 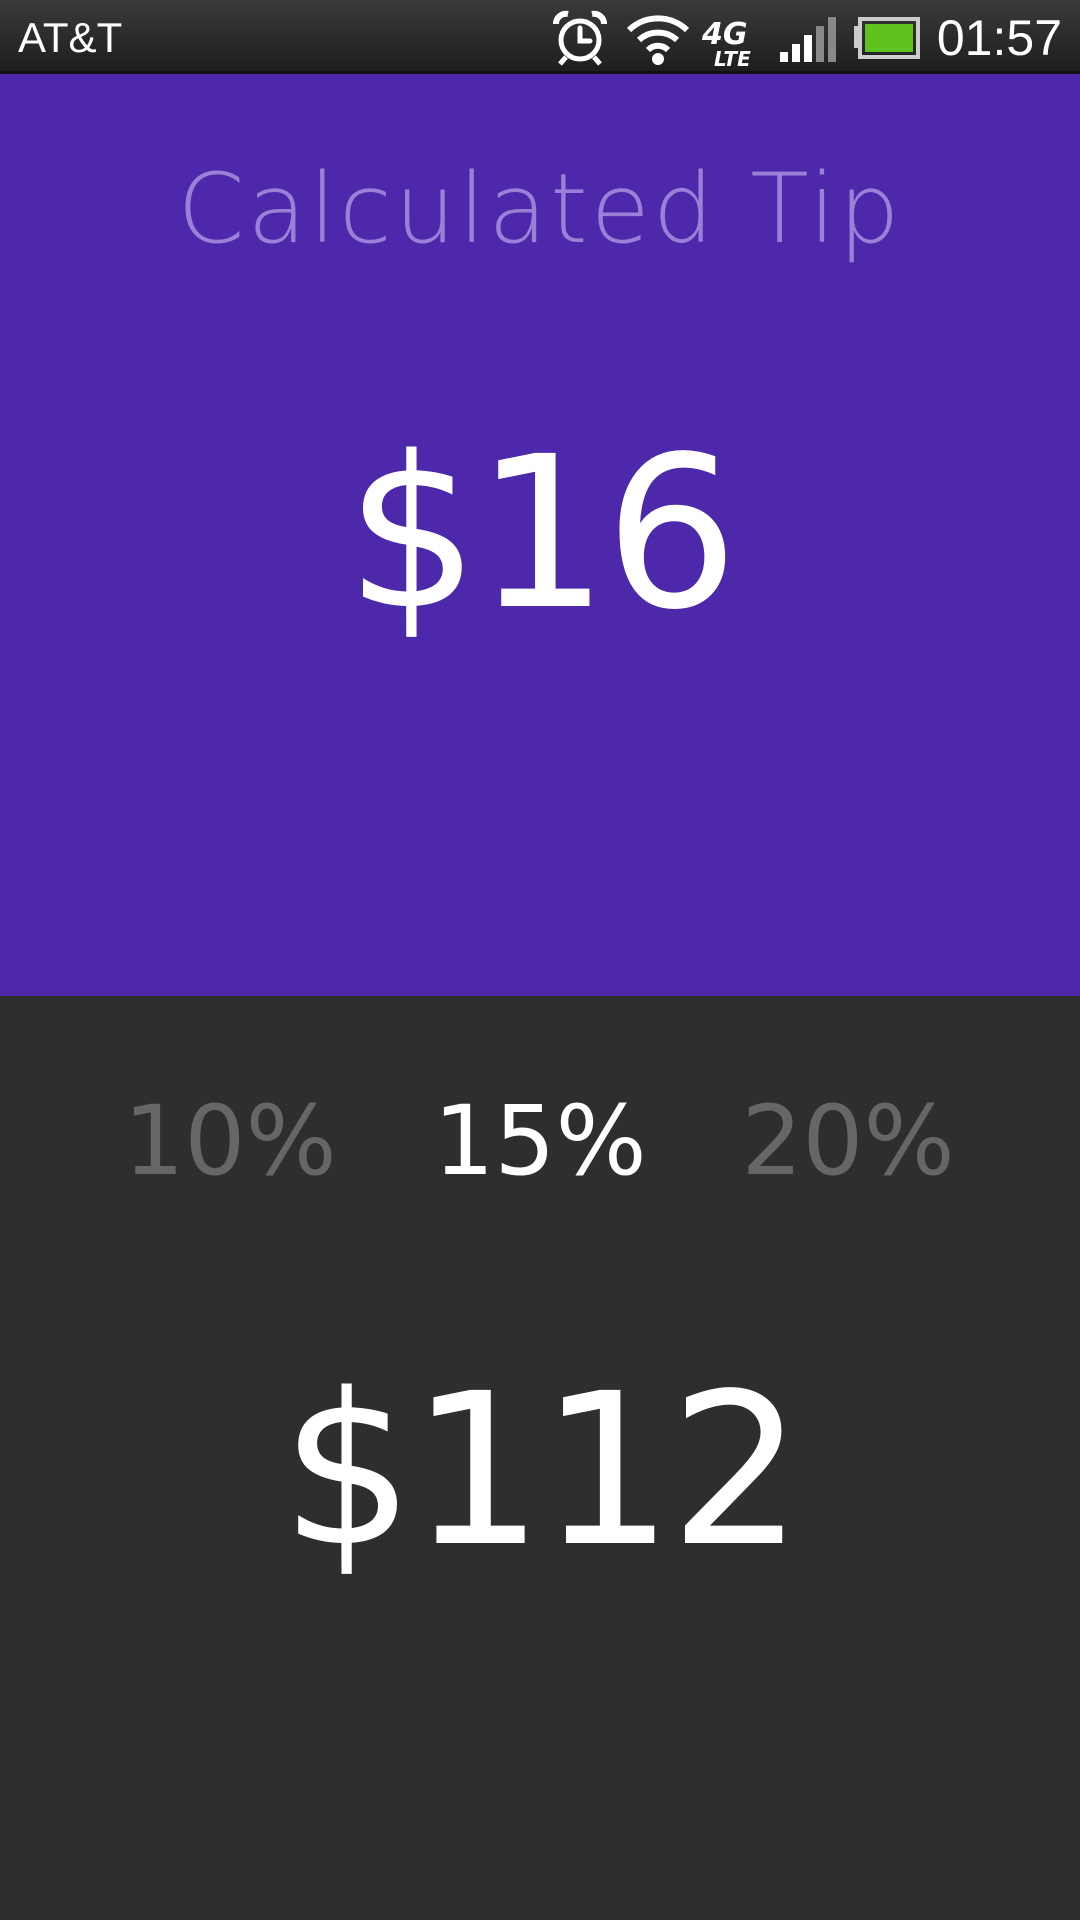 What do you see at coordinates (808, 39) in the screenshot?
I see `signal-icon` at bounding box center [808, 39].